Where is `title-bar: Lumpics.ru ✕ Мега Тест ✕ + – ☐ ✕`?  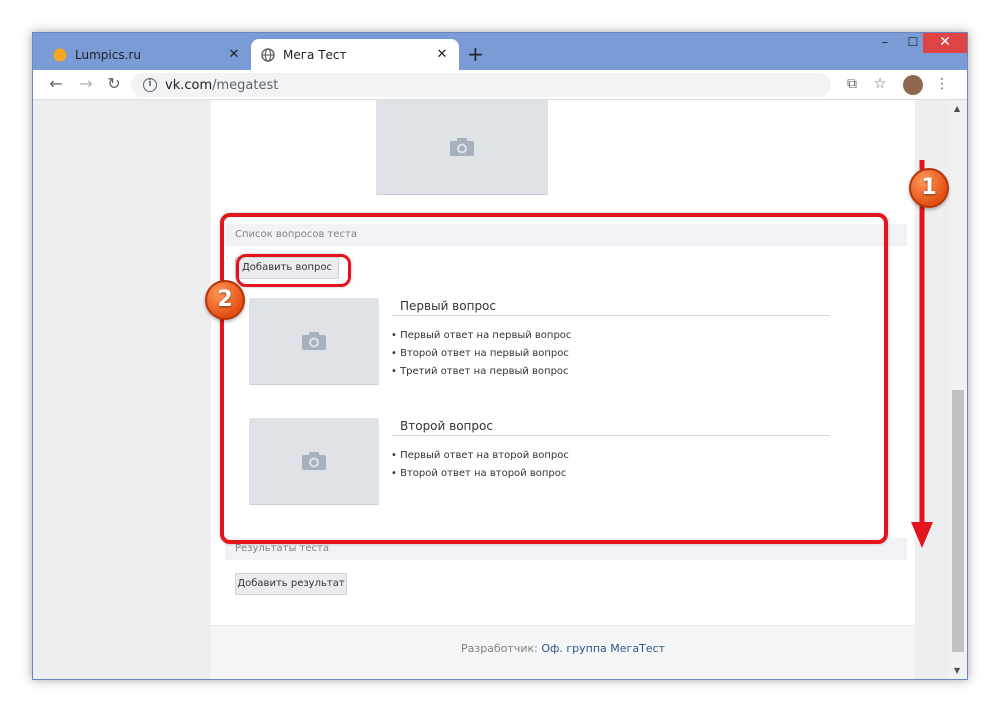
title-bar: Lumpics.ru ✕ Мега Тест ✕ + – ☐ ✕ is located at coordinates (500, 51).